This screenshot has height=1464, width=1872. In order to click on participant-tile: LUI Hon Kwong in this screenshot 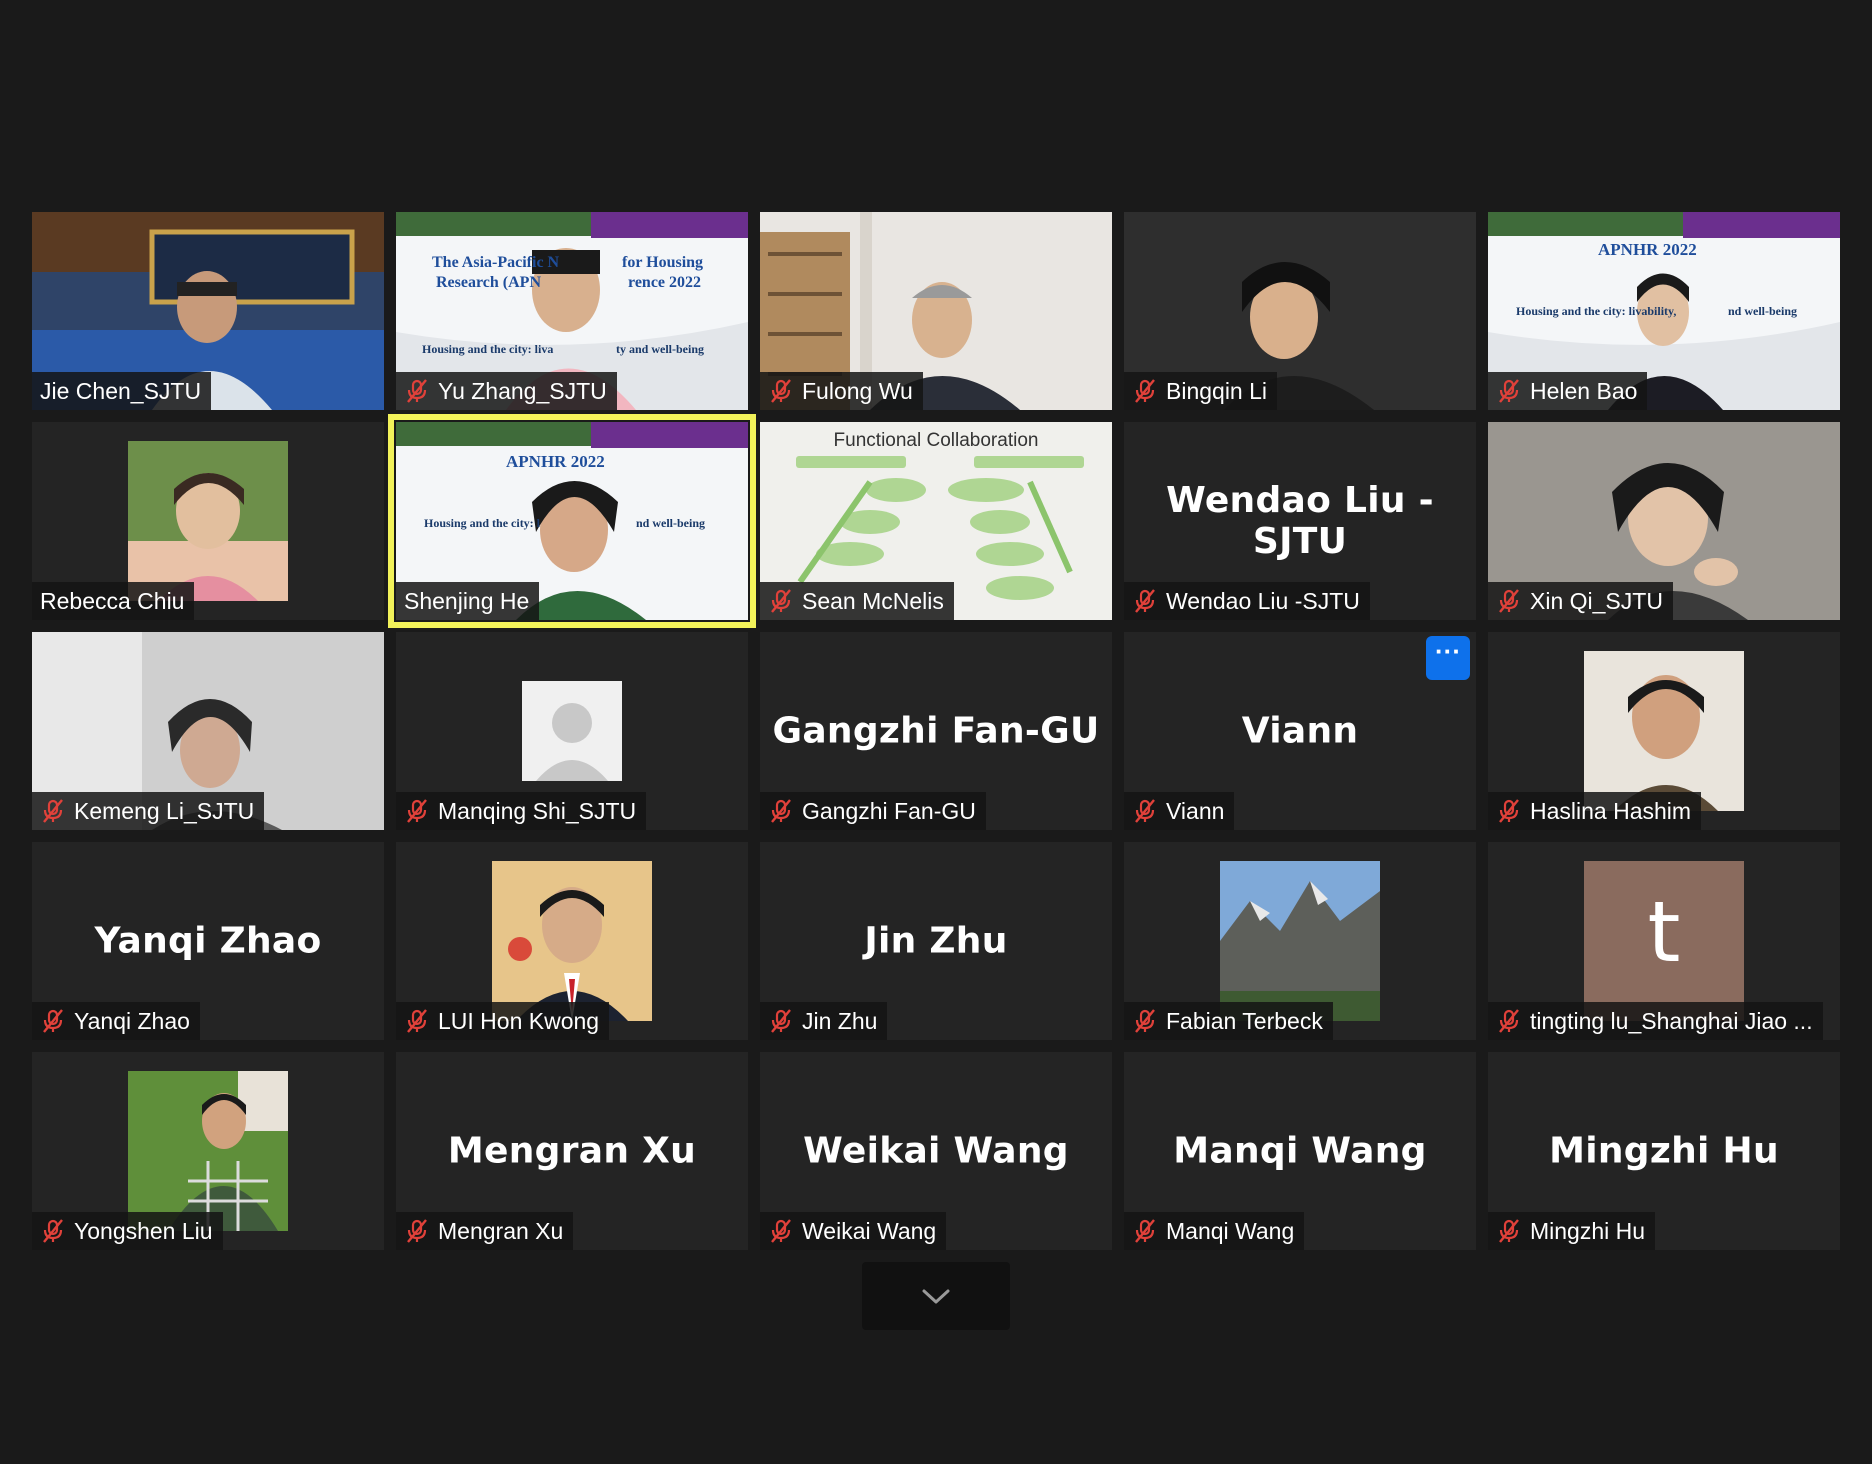, I will do `click(572, 941)`.